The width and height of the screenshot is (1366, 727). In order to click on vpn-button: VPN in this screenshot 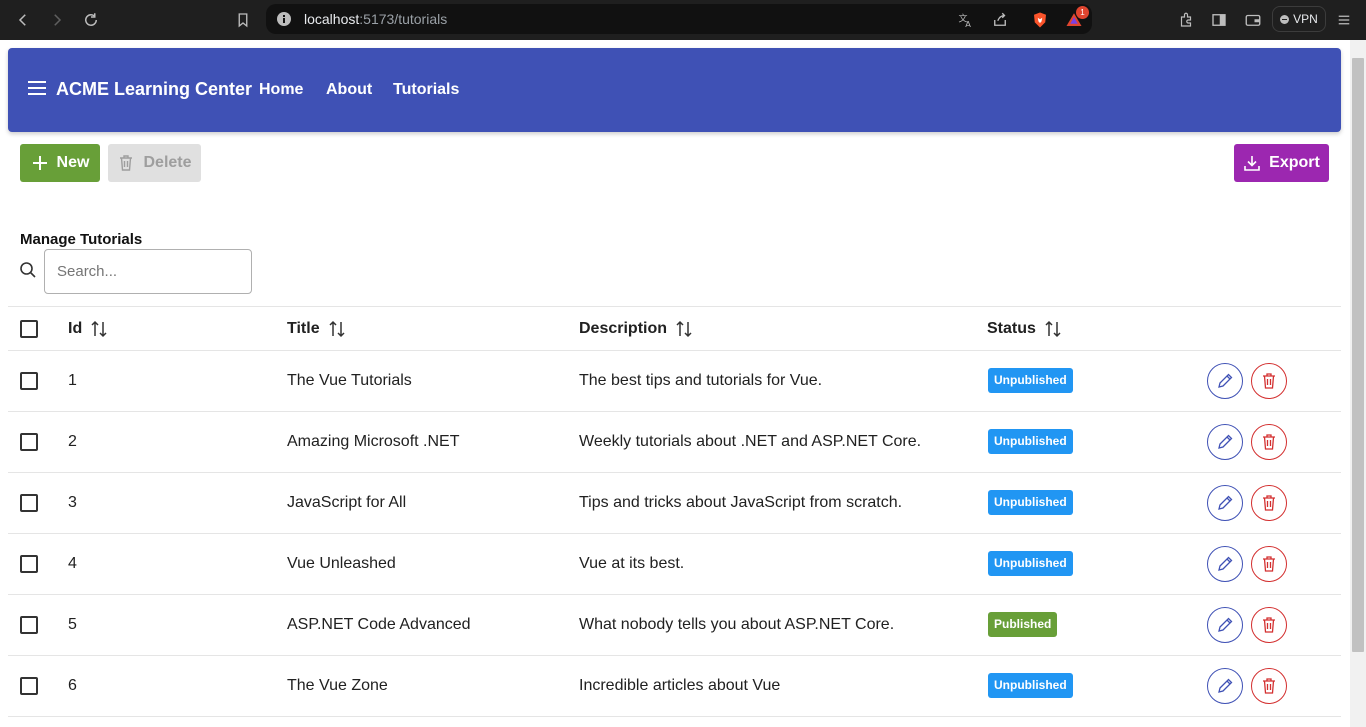, I will do `click(1299, 19)`.